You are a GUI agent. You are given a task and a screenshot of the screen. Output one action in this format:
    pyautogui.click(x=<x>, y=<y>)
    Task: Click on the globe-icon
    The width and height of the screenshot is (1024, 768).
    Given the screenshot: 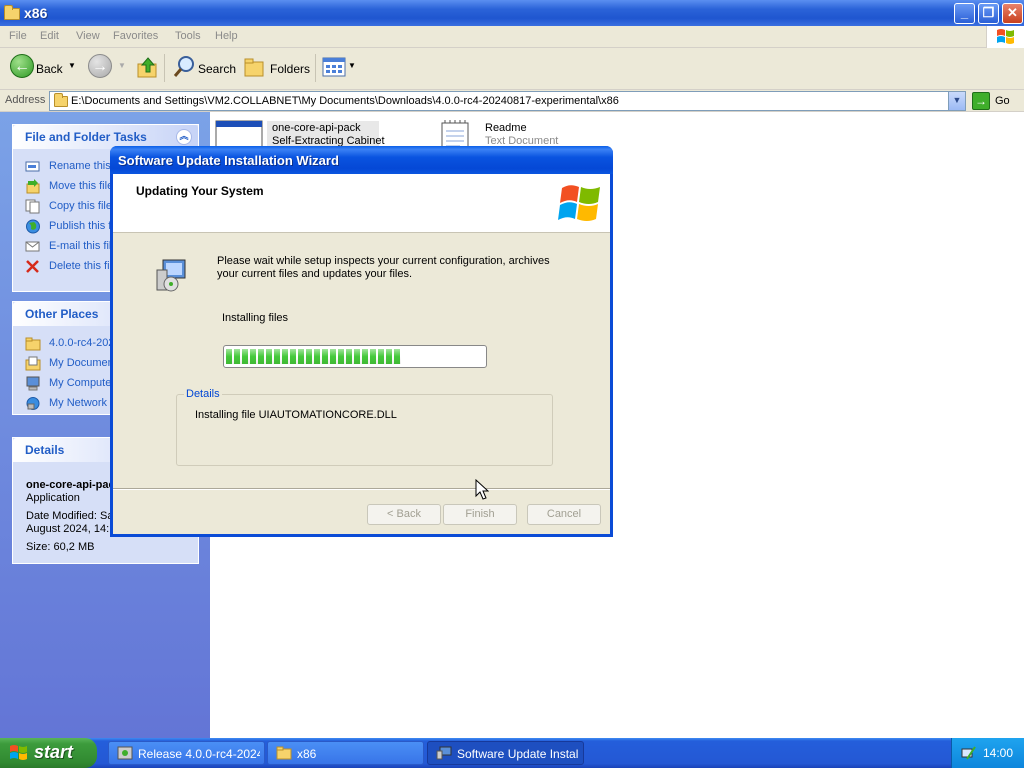 What is the action you would take?
    pyautogui.click(x=33, y=226)
    